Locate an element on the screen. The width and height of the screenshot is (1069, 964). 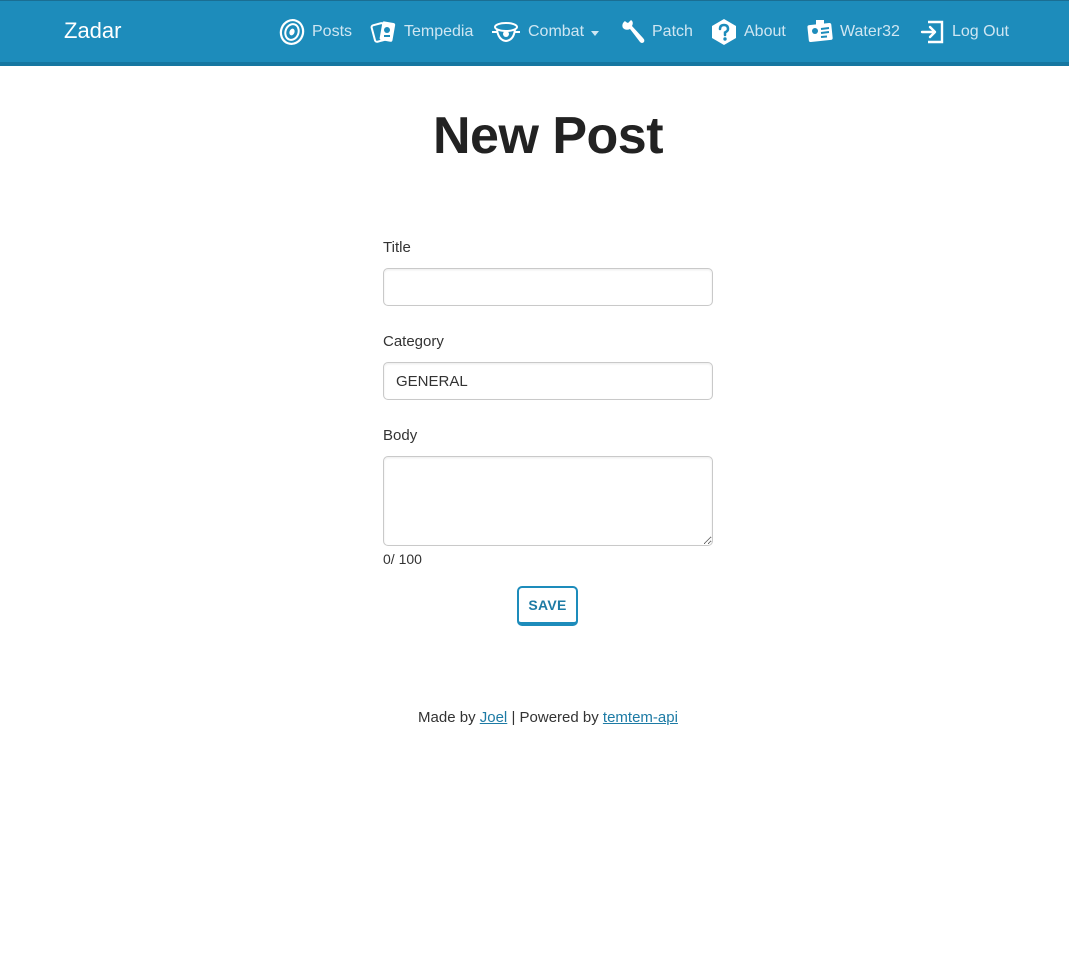
nav-item-profile: Water32 is located at coordinates (853, 32).